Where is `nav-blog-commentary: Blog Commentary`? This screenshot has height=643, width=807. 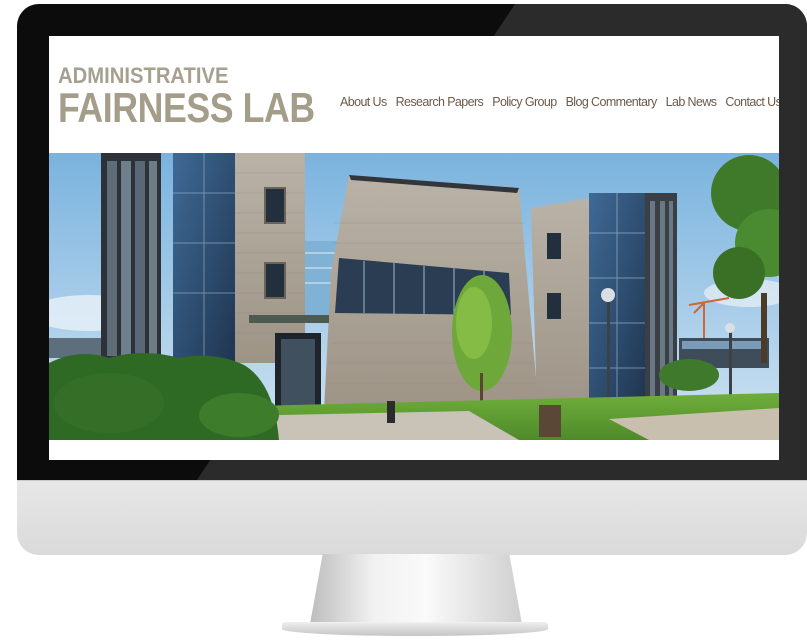
nav-blog-commentary: Blog Commentary is located at coordinates (612, 102).